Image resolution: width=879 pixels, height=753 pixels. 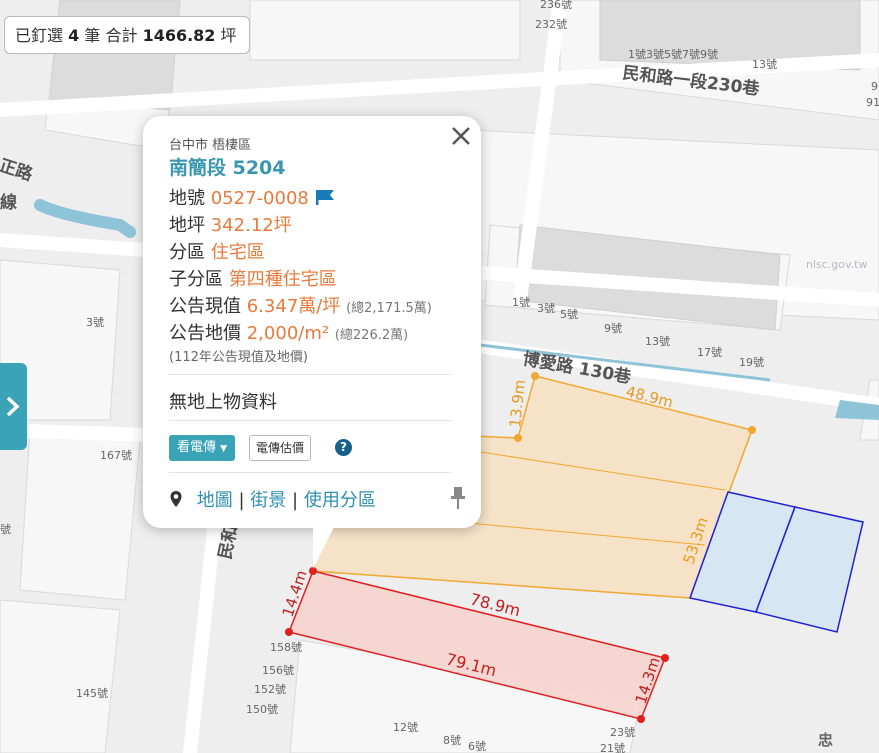 I want to click on house-number: 23號, so click(x=622, y=732).